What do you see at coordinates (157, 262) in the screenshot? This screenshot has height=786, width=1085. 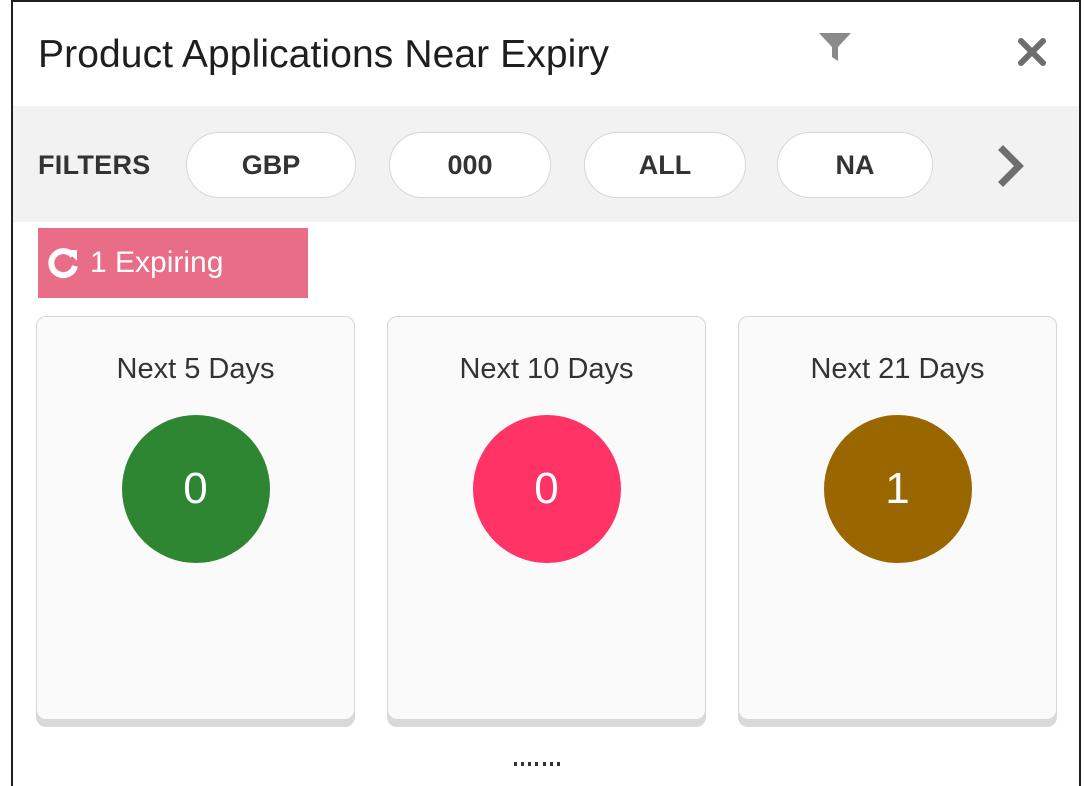 I see `expiring-count-label: 1 Expiring` at bounding box center [157, 262].